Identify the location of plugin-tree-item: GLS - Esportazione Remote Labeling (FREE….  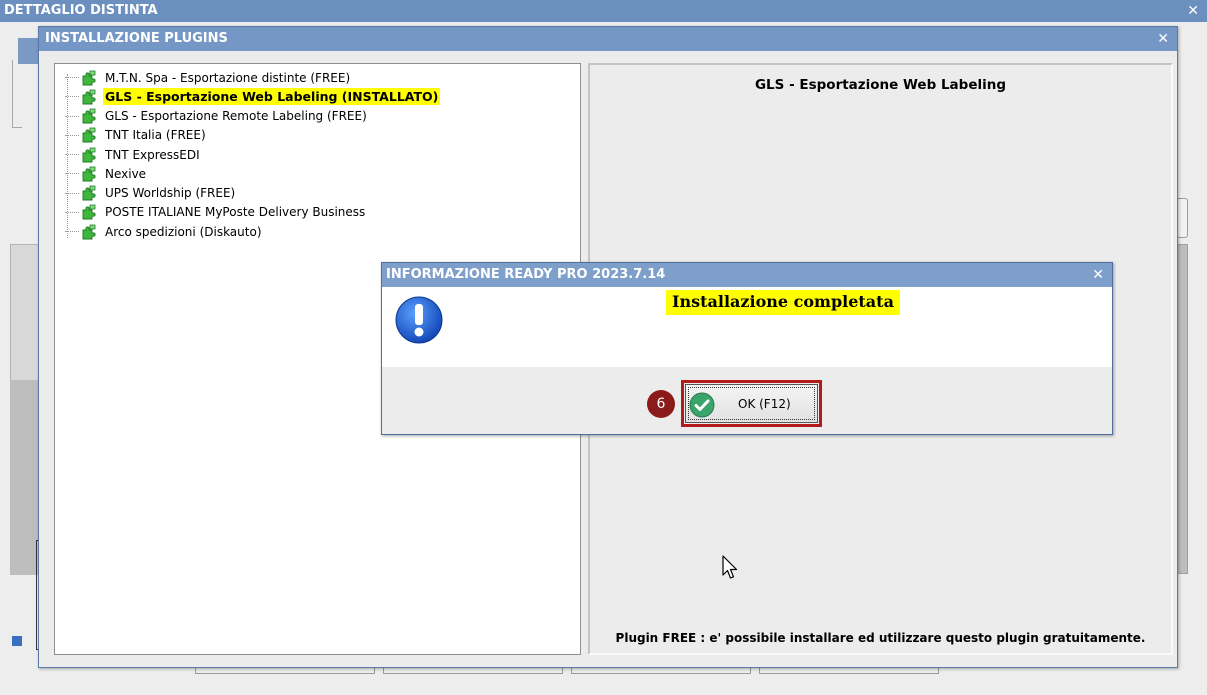
(217, 116).